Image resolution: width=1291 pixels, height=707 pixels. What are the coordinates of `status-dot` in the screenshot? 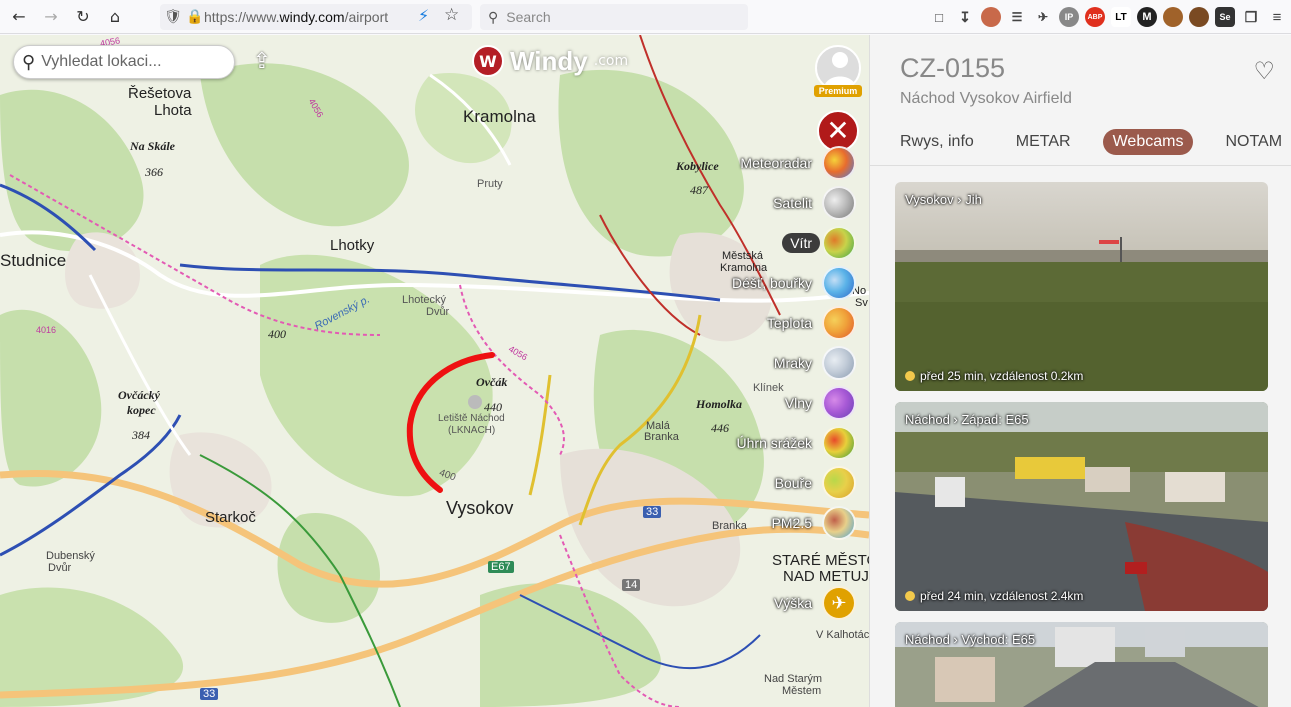 It's located at (910, 596).